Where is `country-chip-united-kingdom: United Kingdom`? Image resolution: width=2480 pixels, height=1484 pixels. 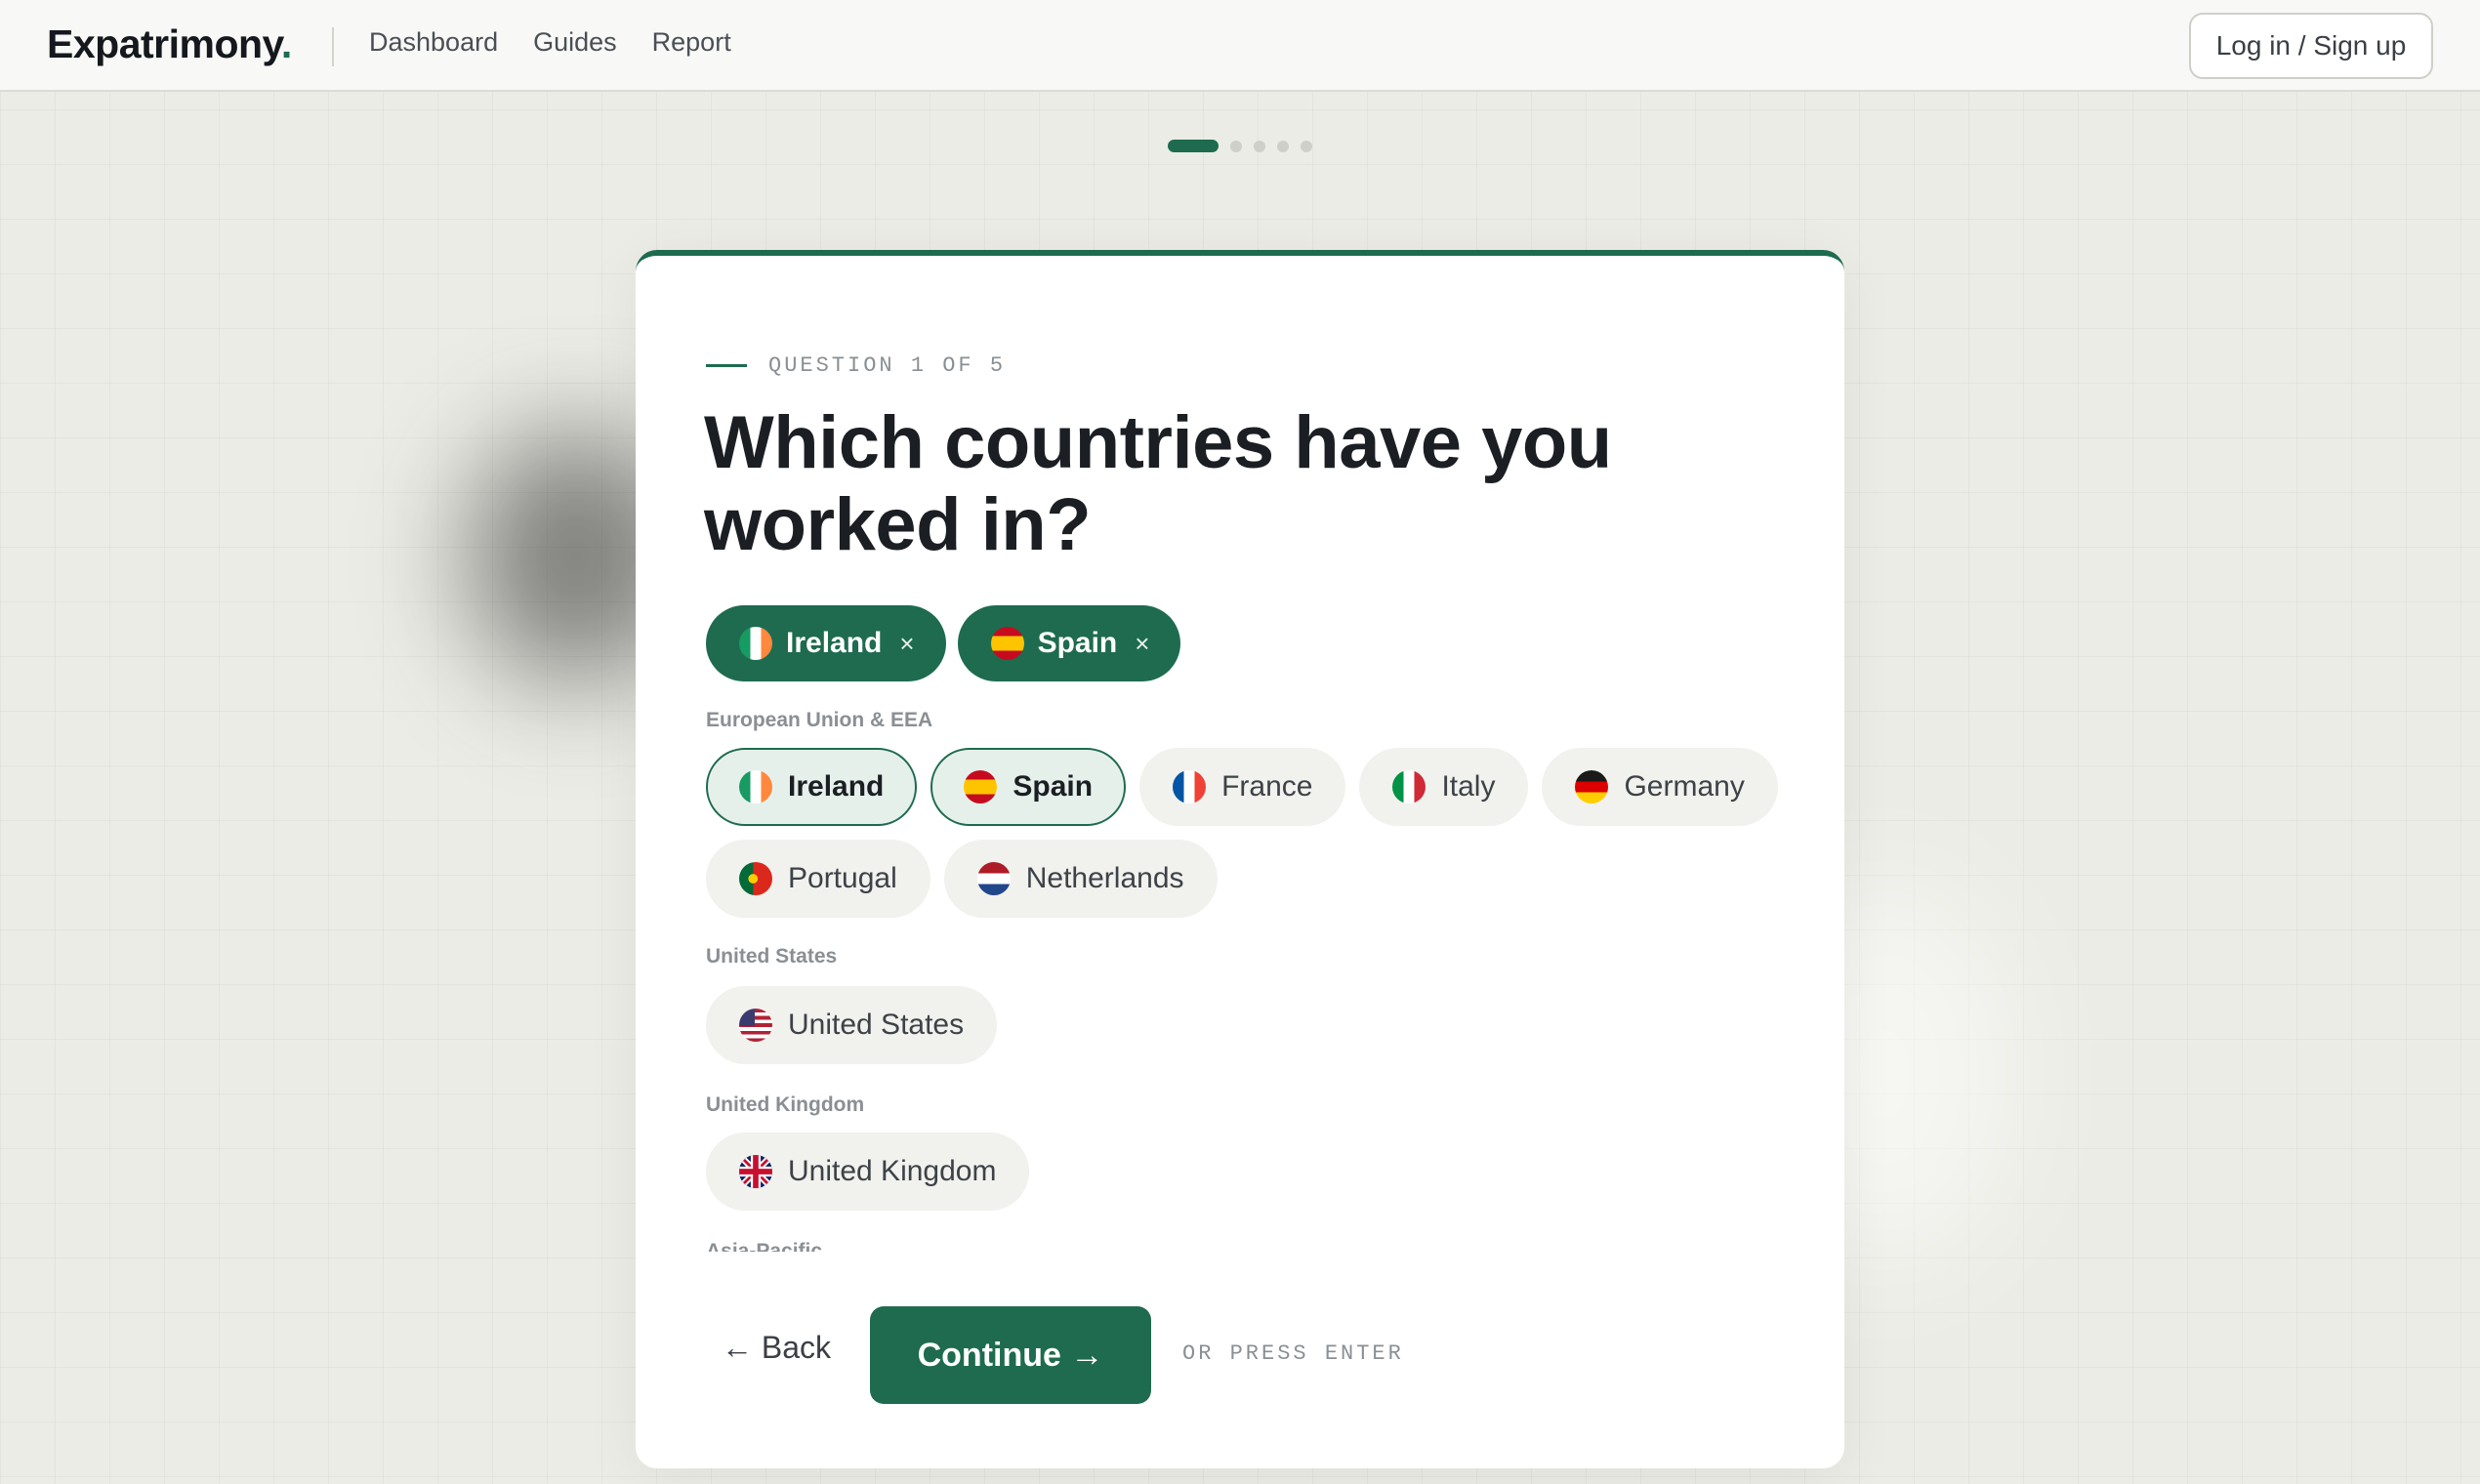
country-chip-united-kingdom: United Kingdom is located at coordinates (868, 1172).